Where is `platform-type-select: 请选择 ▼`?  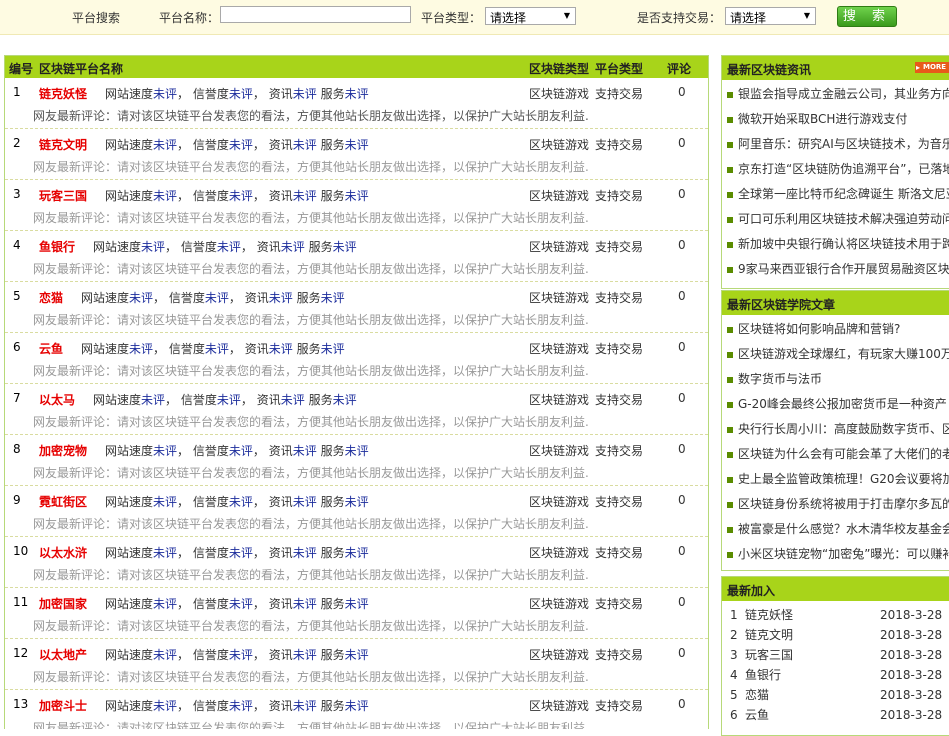
platform-type-select: 请选择 ▼ is located at coordinates (530, 16).